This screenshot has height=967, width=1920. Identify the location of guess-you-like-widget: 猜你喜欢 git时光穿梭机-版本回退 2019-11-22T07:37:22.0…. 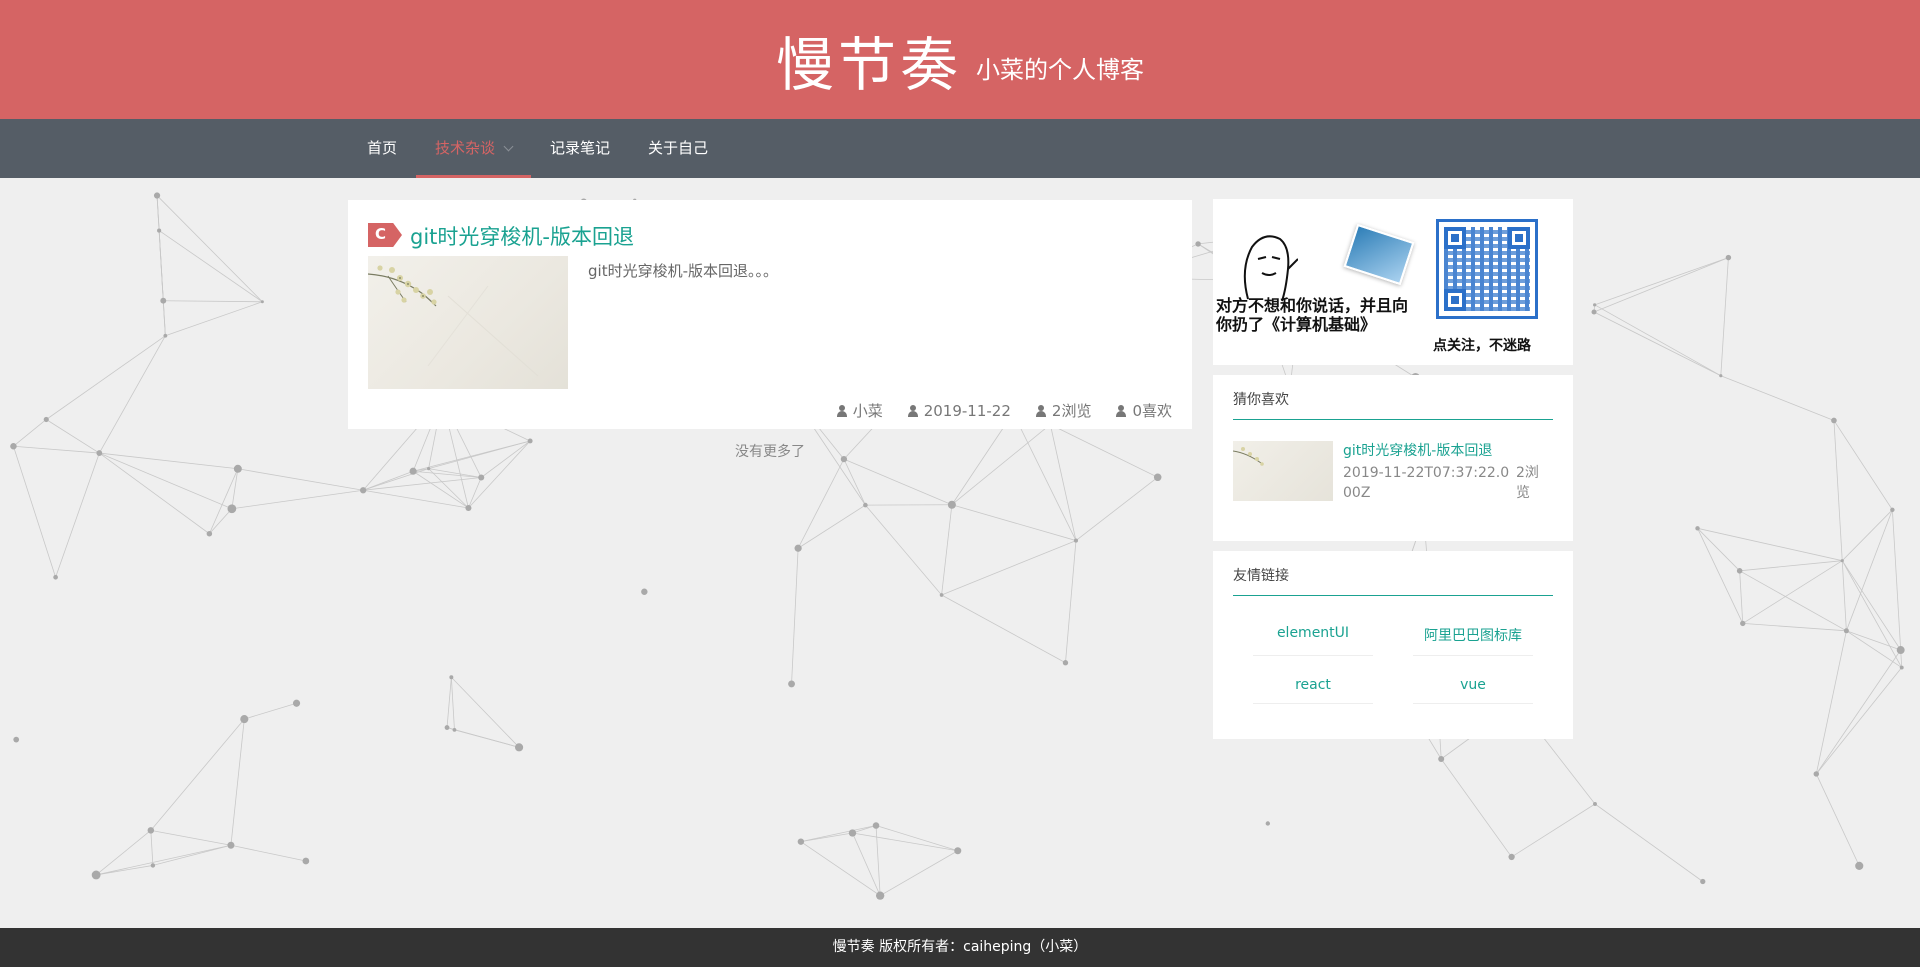
(1393, 458).